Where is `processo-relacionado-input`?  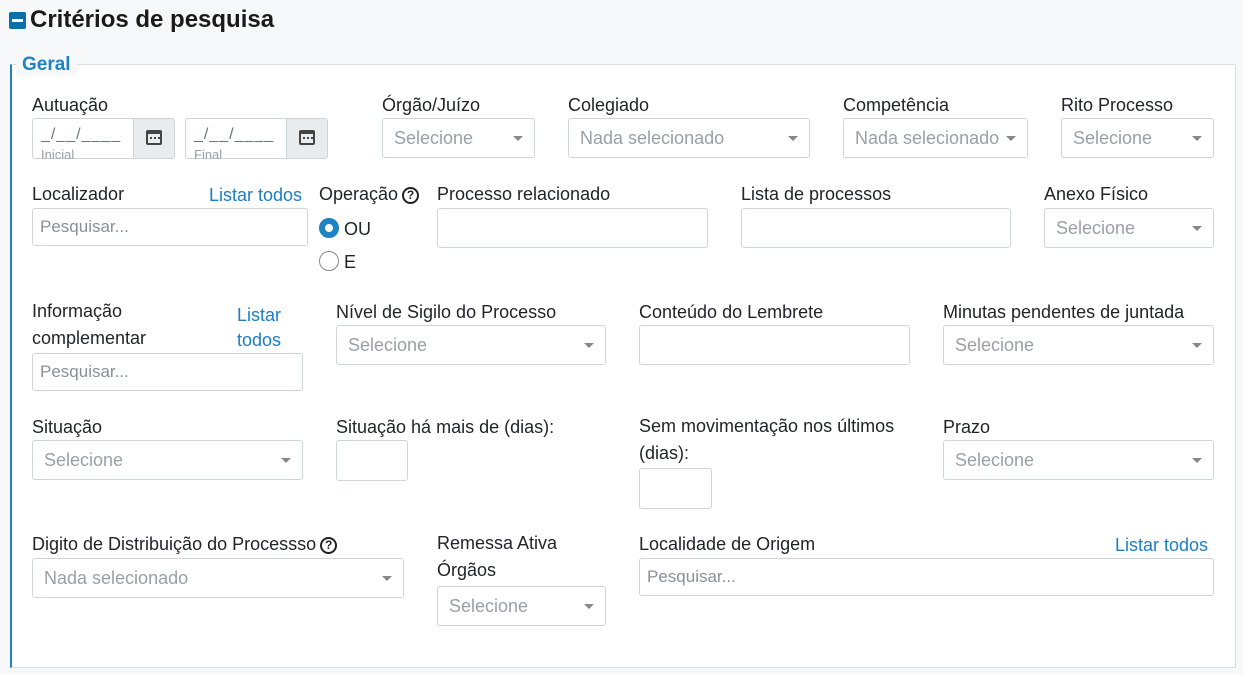
processo-relacionado-input is located at coordinates (572, 228).